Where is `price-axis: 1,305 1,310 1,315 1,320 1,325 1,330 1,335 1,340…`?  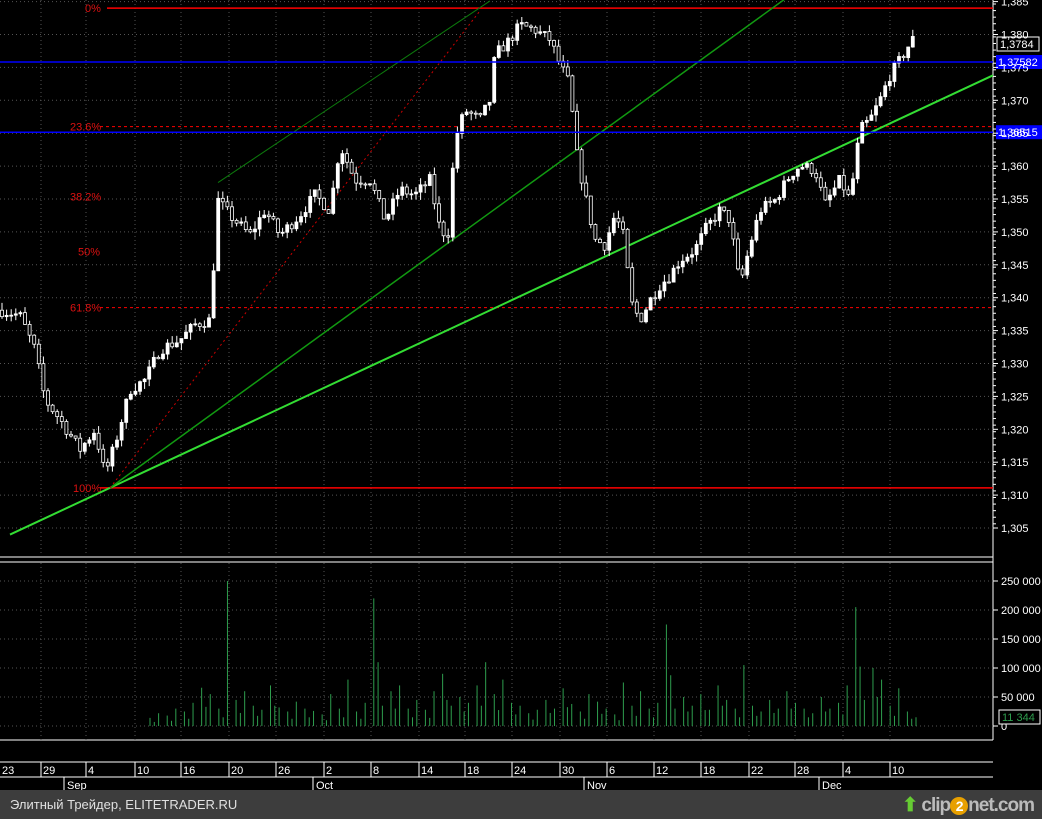
price-axis: 1,305 1,310 1,315 1,320 1,325 1,330 1,335 1,340… is located at coordinates (1011, 267).